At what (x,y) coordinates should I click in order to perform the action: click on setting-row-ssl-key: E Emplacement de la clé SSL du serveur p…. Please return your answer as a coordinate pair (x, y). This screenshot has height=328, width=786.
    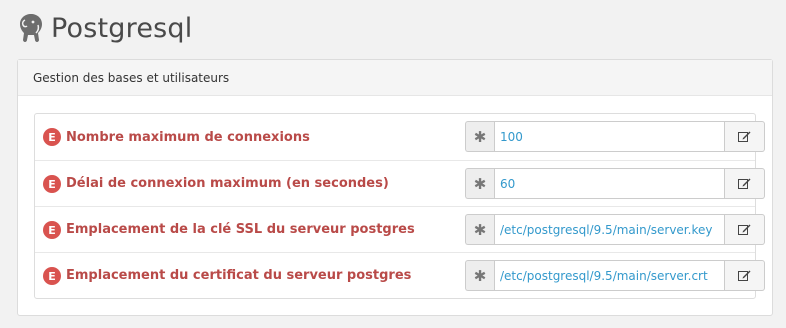
    Looking at the image, I should click on (400, 229).